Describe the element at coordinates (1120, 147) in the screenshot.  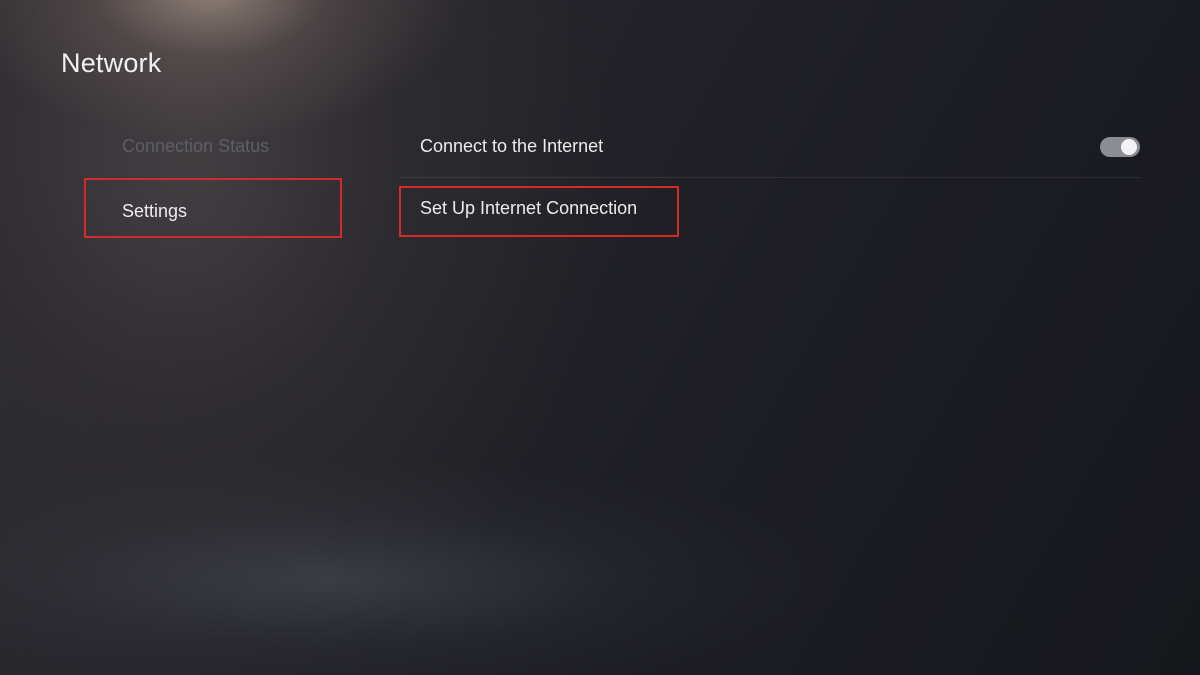
I see `connect-to-internet-toggle` at that location.